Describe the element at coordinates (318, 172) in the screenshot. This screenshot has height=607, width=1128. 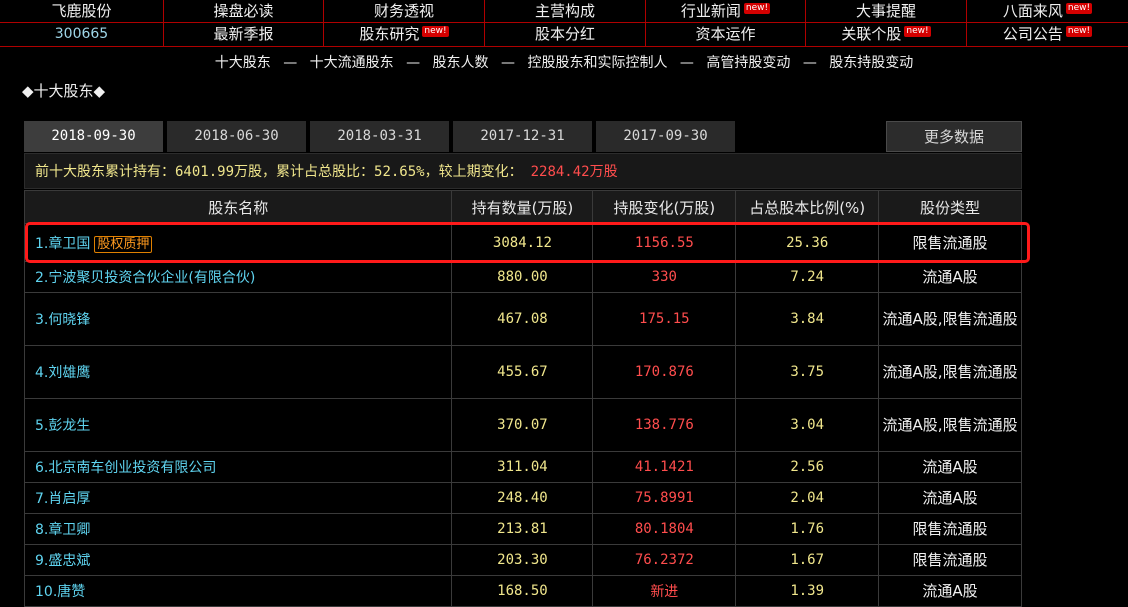
I see `summary-ratio-label: ，累计占总股比：` at that location.